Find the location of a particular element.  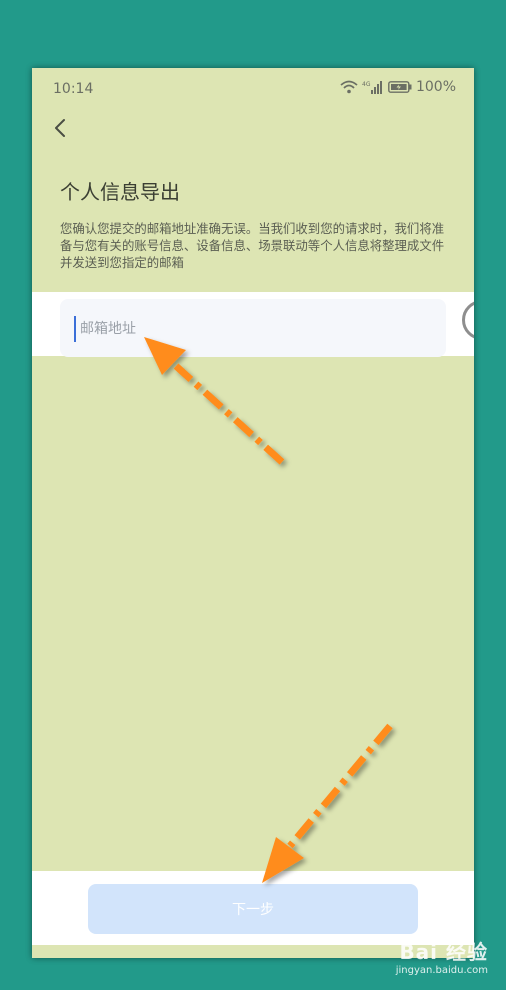

email-input-section is located at coordinates (253, 324).